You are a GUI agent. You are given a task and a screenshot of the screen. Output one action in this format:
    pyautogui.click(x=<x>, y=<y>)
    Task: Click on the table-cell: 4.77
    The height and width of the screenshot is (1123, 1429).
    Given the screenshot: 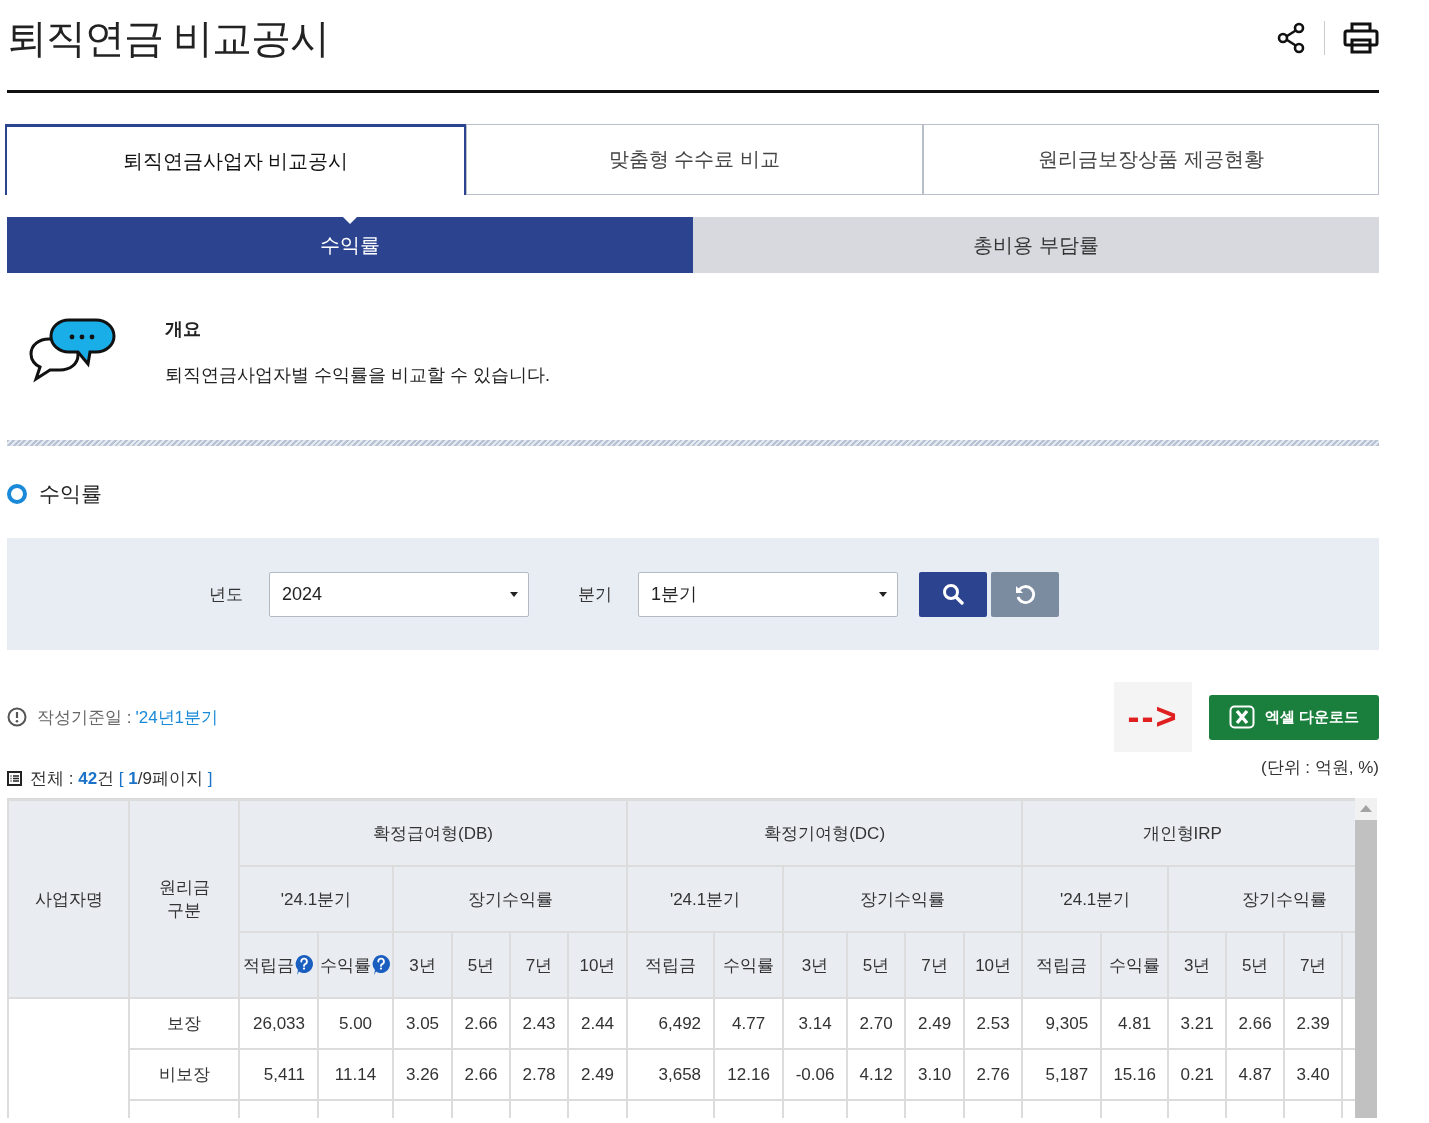 What is the action you would take?
    pyautogui.click(x=749, y=1023)
    